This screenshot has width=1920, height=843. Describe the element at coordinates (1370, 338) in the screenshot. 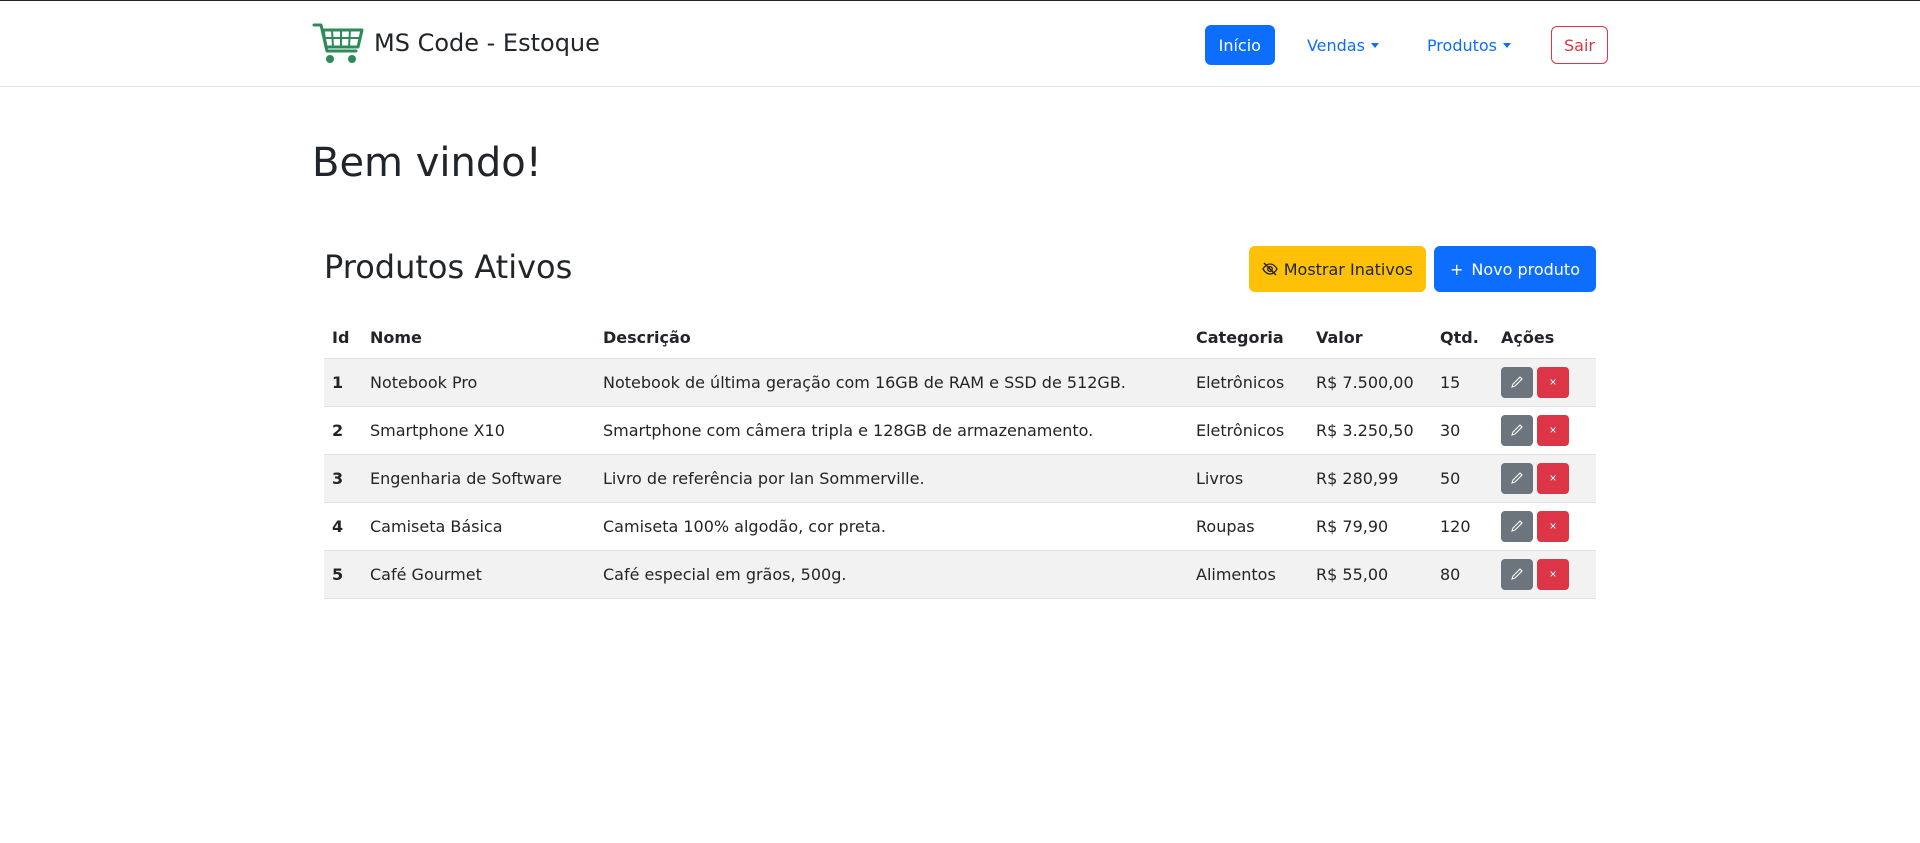

I see `header-price: Valor` at that location.